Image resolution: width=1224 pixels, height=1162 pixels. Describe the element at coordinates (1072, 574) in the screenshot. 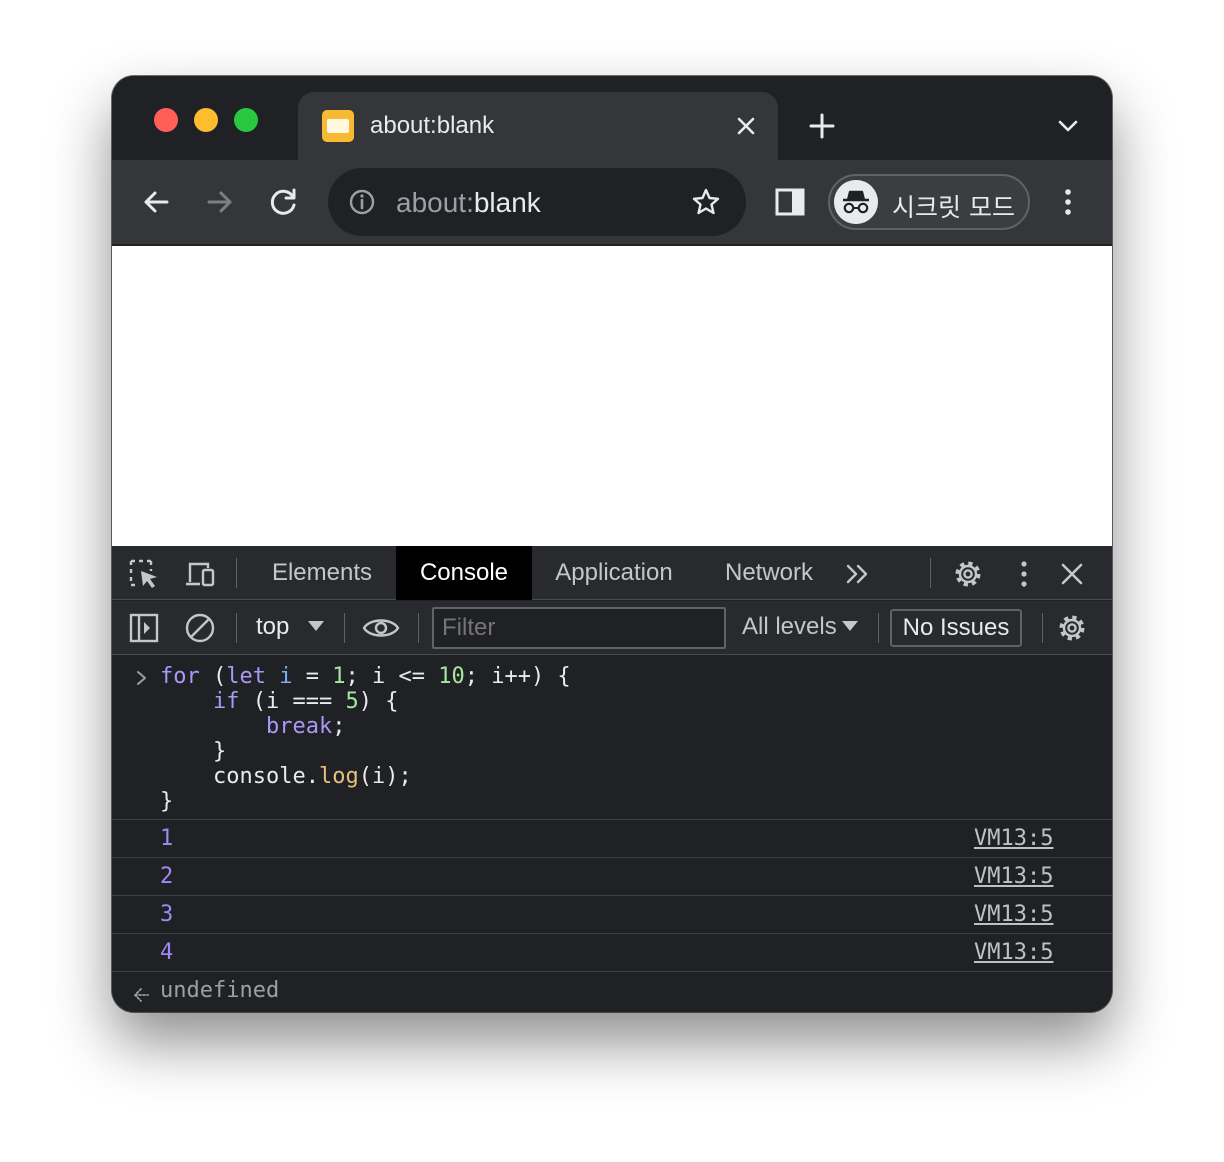

I see `close-devtools-icon` at that location.